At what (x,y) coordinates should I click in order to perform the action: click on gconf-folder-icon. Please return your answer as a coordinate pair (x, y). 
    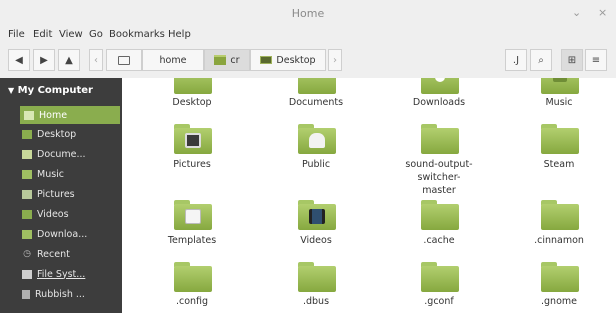
    Looking at the image, I should click on (440, 277).